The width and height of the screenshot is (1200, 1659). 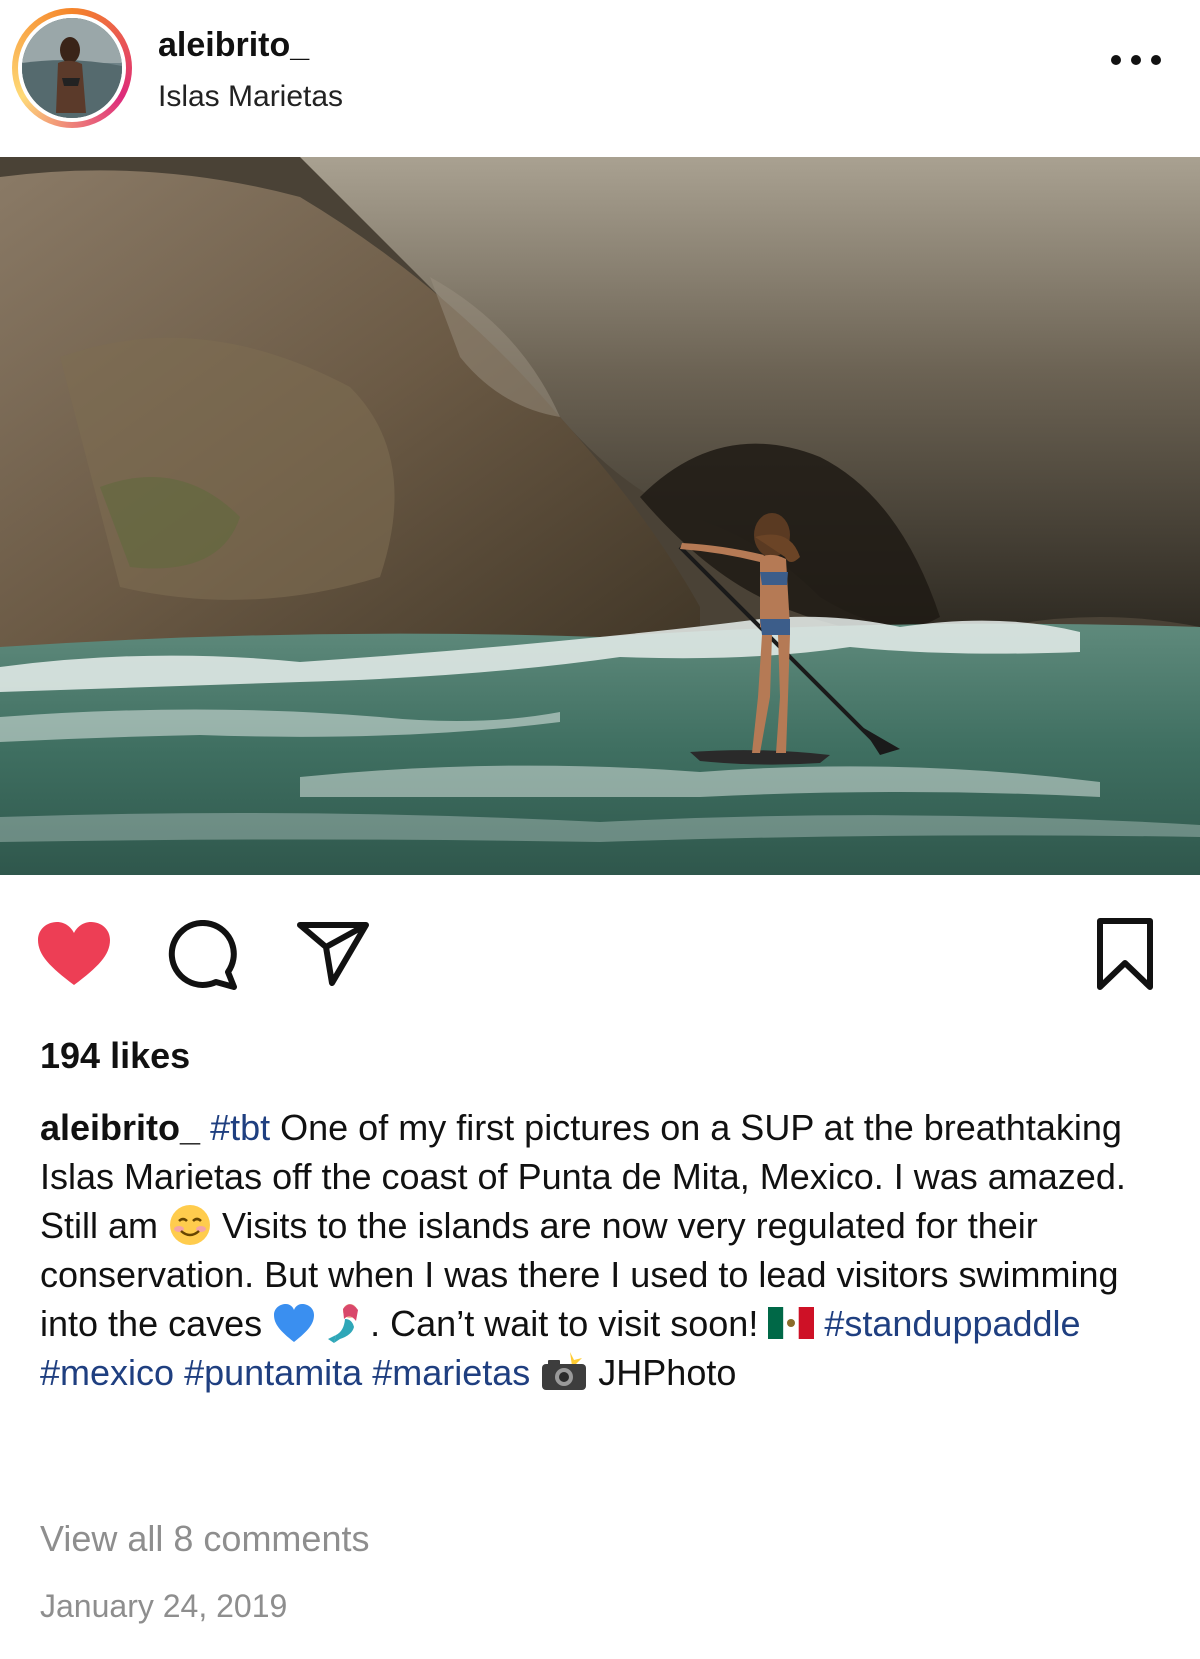 What do you see at coordinates (120, 1127) in the screenshot?
I see `caption-username: aleibrito_` at bounding box center [120, 1127].